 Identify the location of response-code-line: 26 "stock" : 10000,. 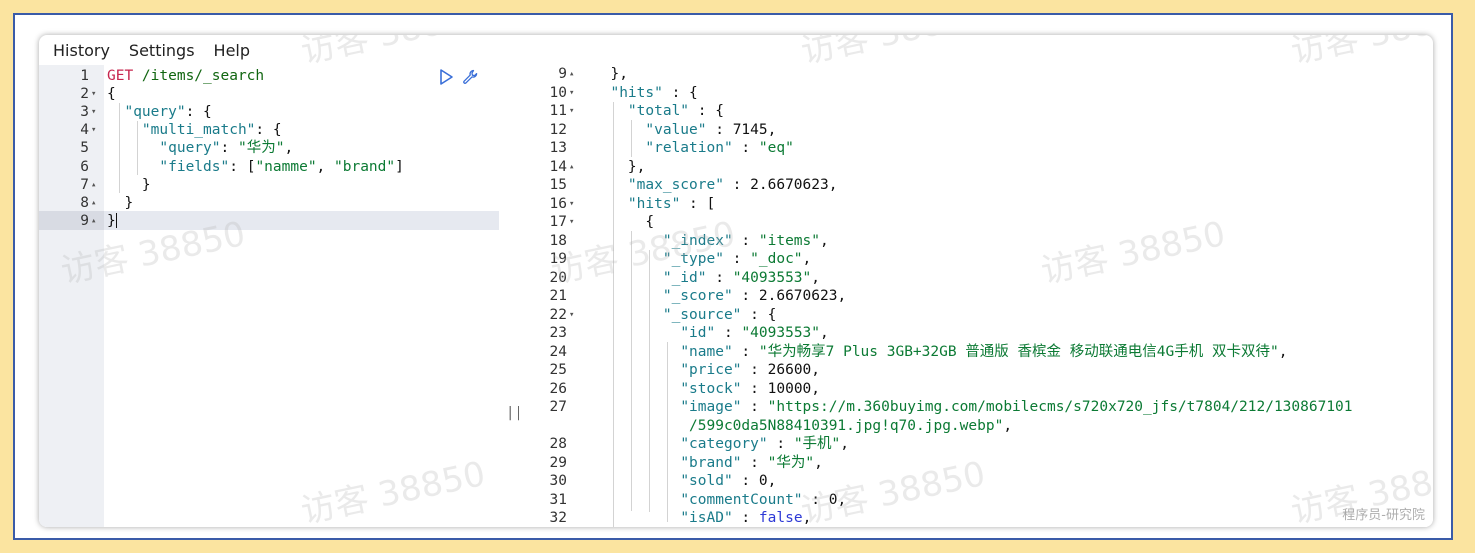
(976, 389).